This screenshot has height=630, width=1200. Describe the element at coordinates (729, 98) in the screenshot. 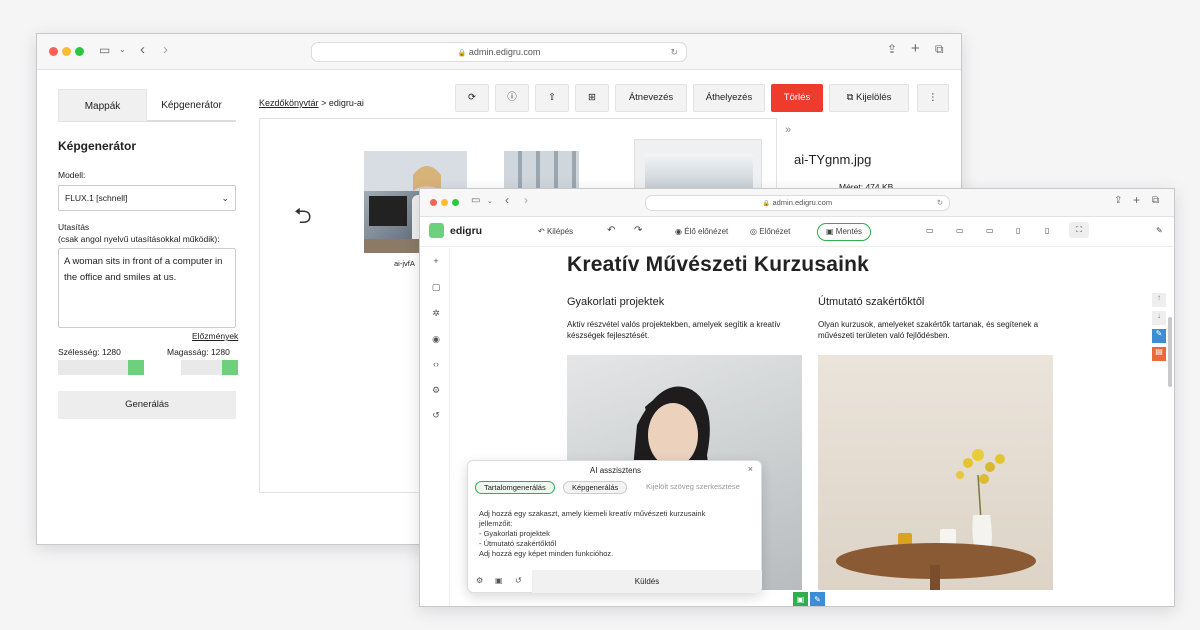

I see `move-button: Áthelyezés` at that location.